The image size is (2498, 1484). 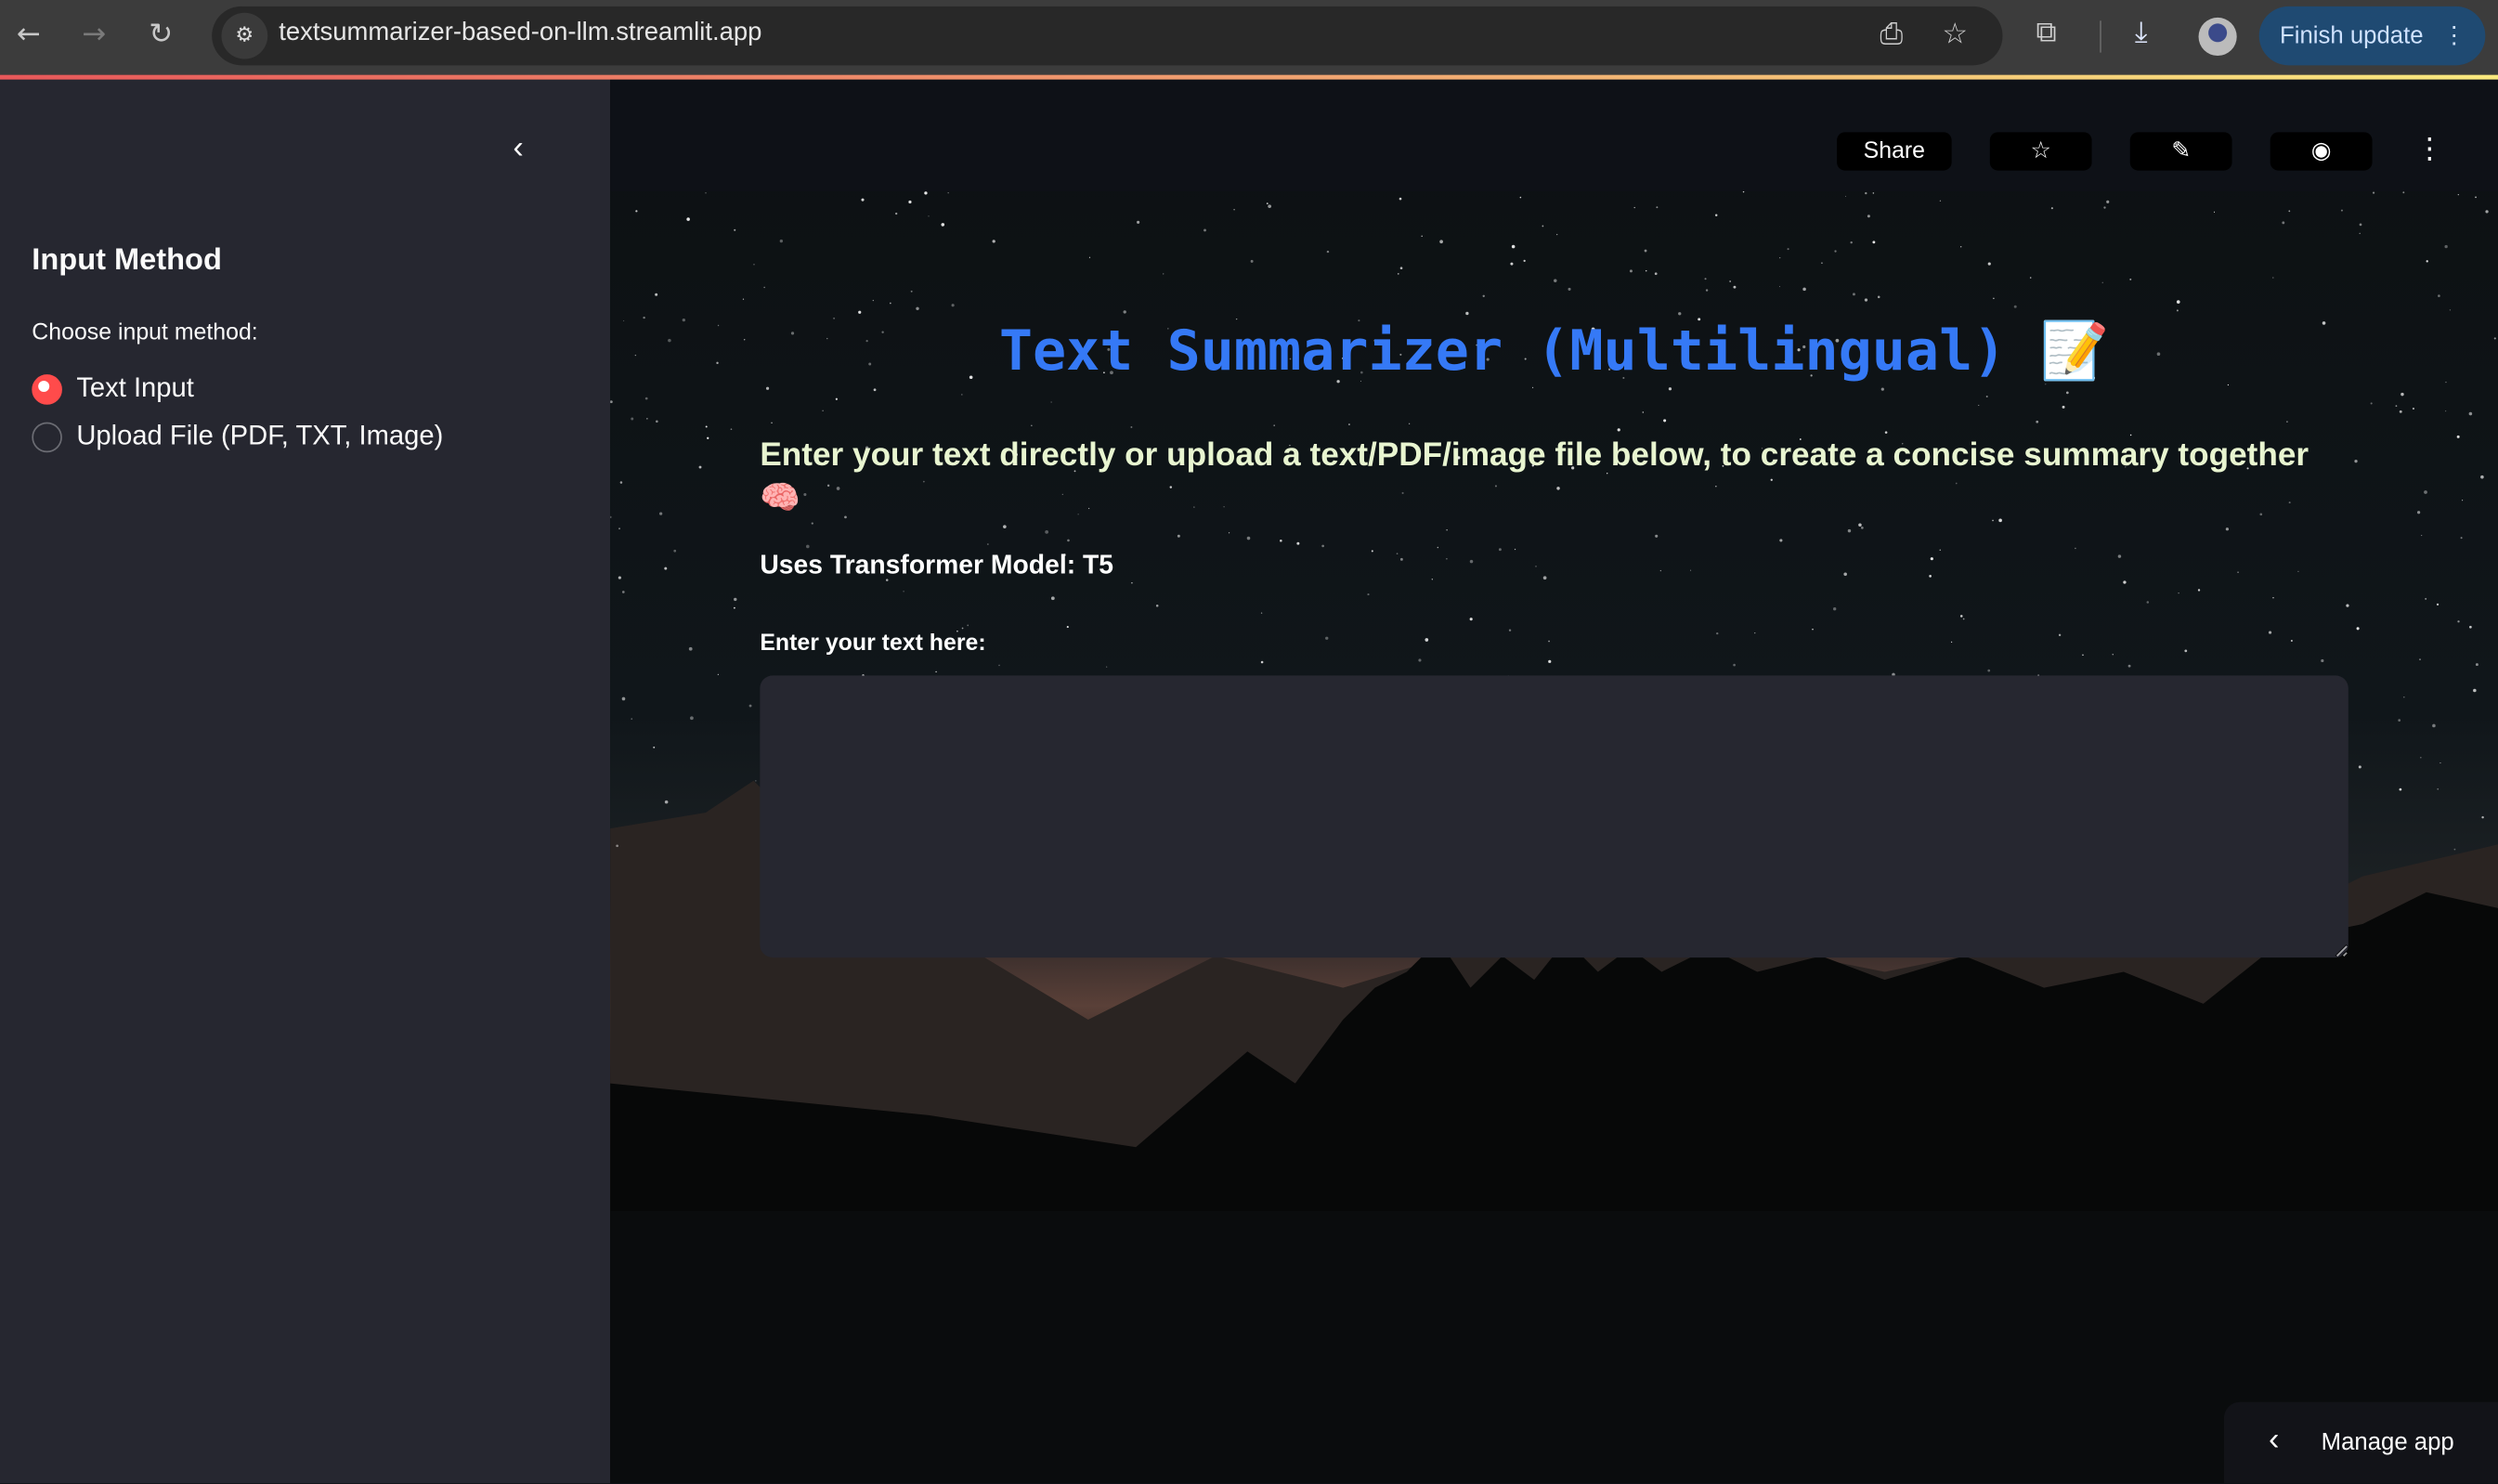 What do you see at coordinates (1554, 816) in the screenshot?
I see `text-input-area` at bounding box center [1554, 816].